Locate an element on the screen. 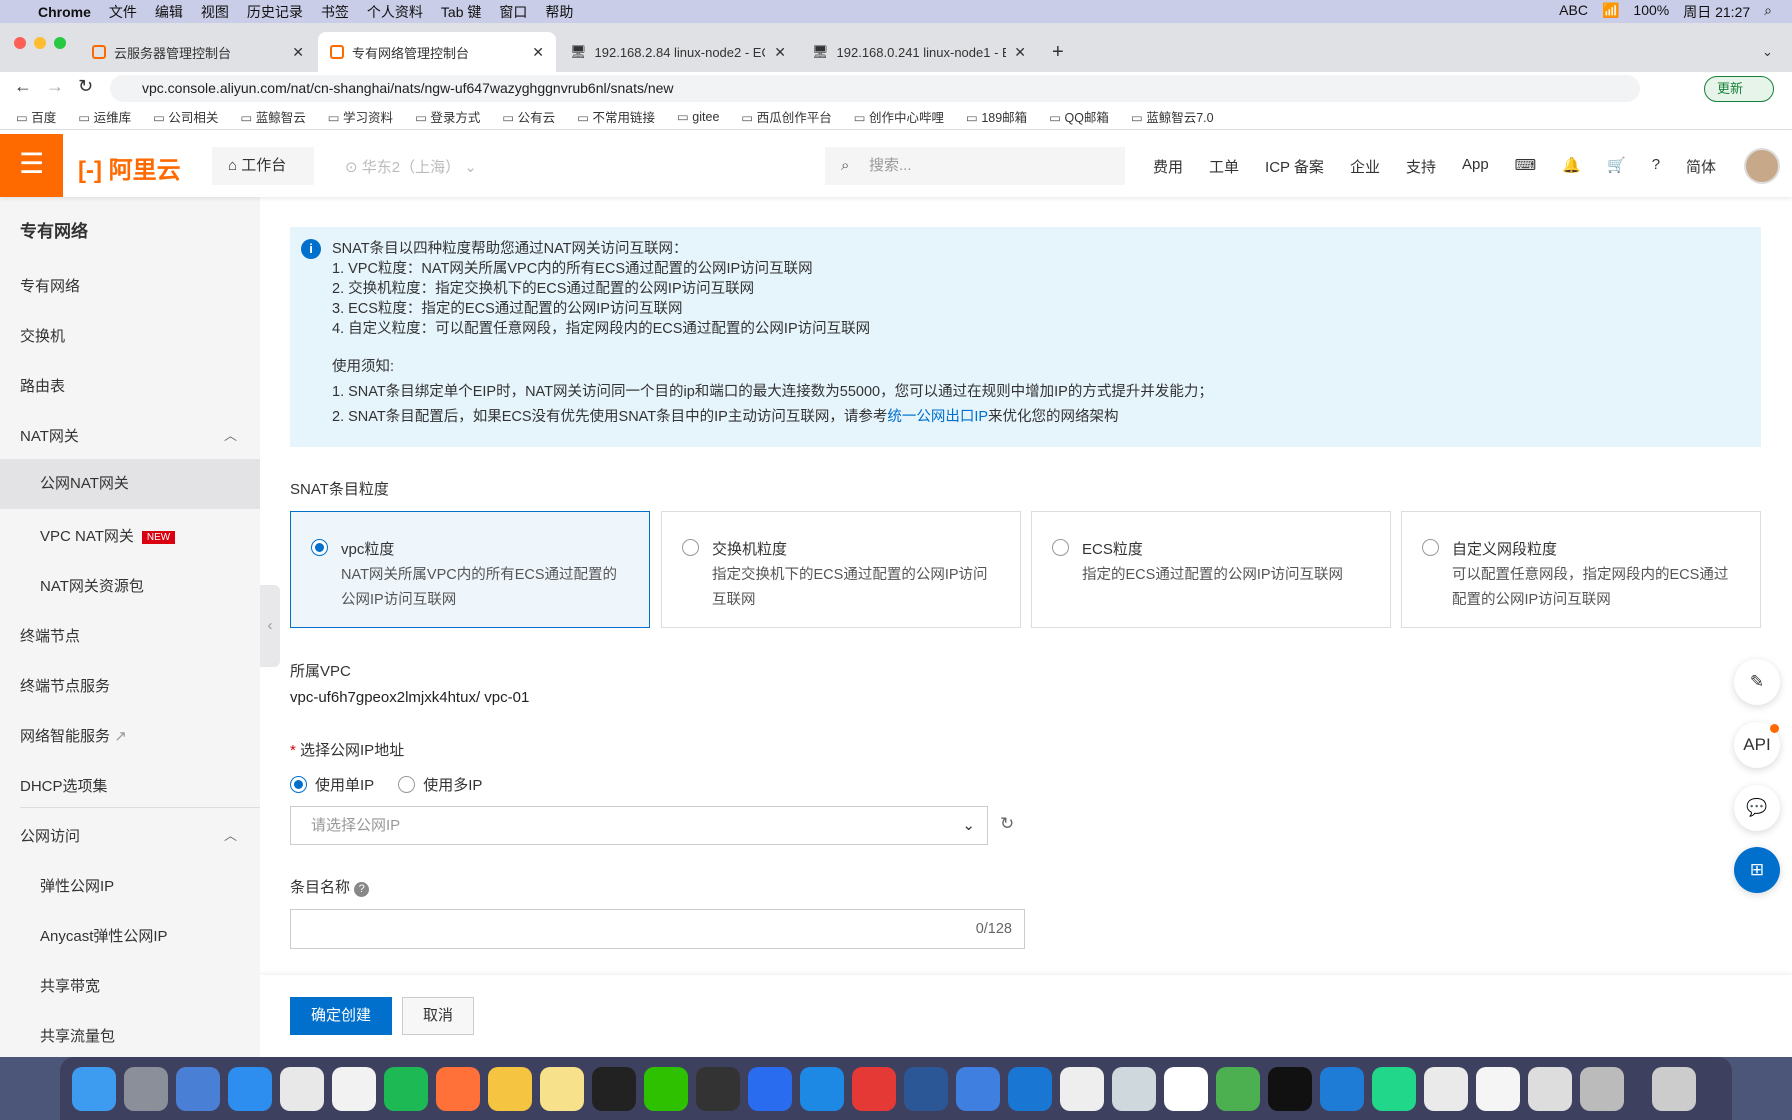 Image resolution: width=1792 pixels, height=1120 pixels. tab-active: 专有网络管理控制台 ✕ is located at coordinates (437, 52).